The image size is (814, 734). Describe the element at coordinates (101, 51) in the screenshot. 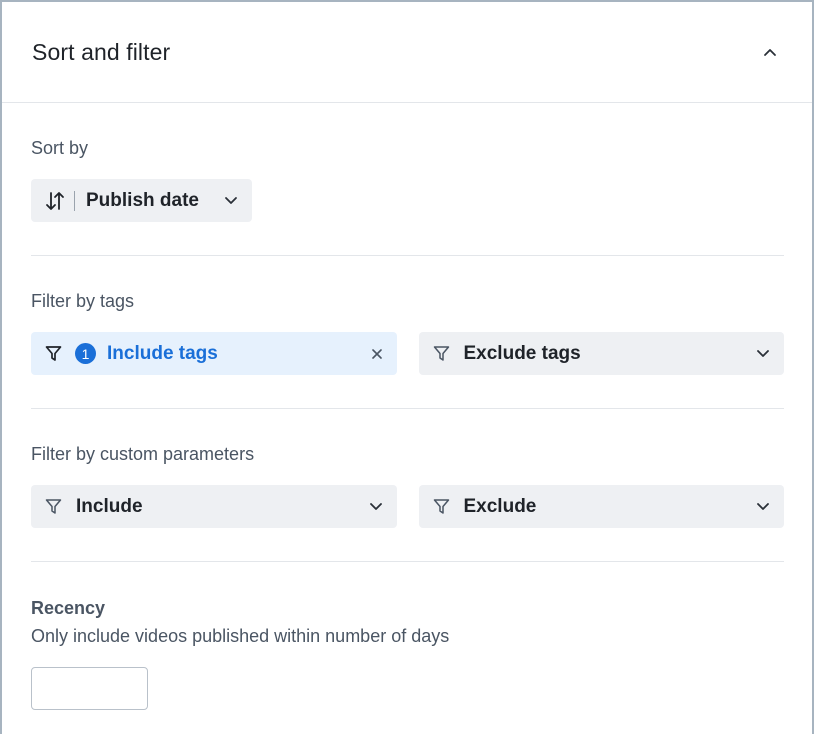

I see `panel-title: Sort and filter` at that location.